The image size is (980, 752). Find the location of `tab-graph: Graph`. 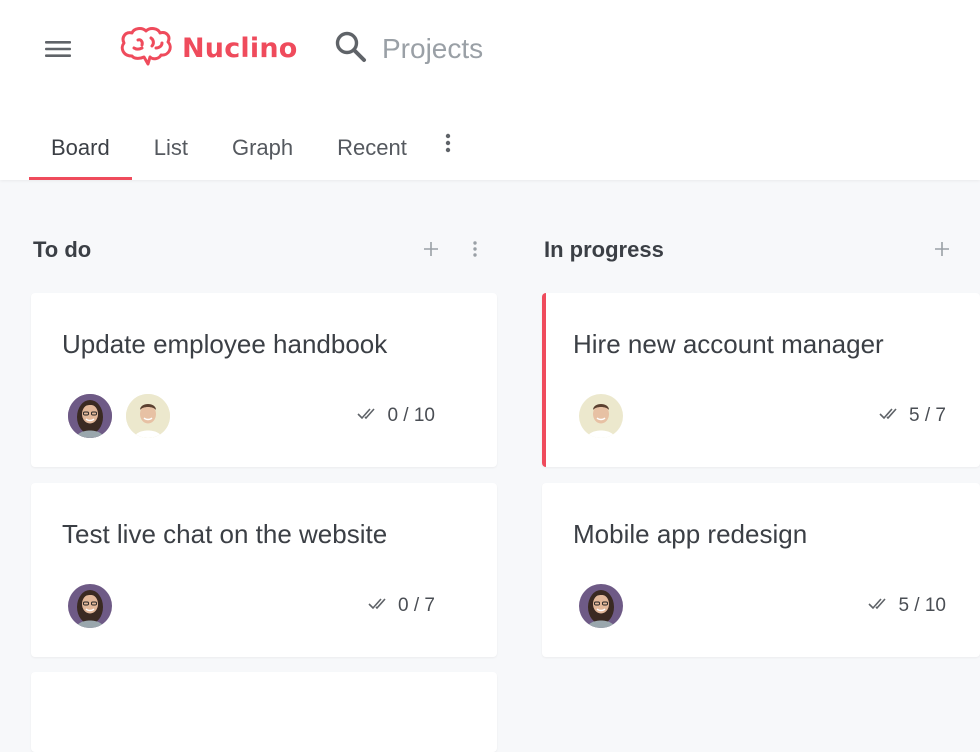

tab-graph: Graph is located at coordinates (262, 148).